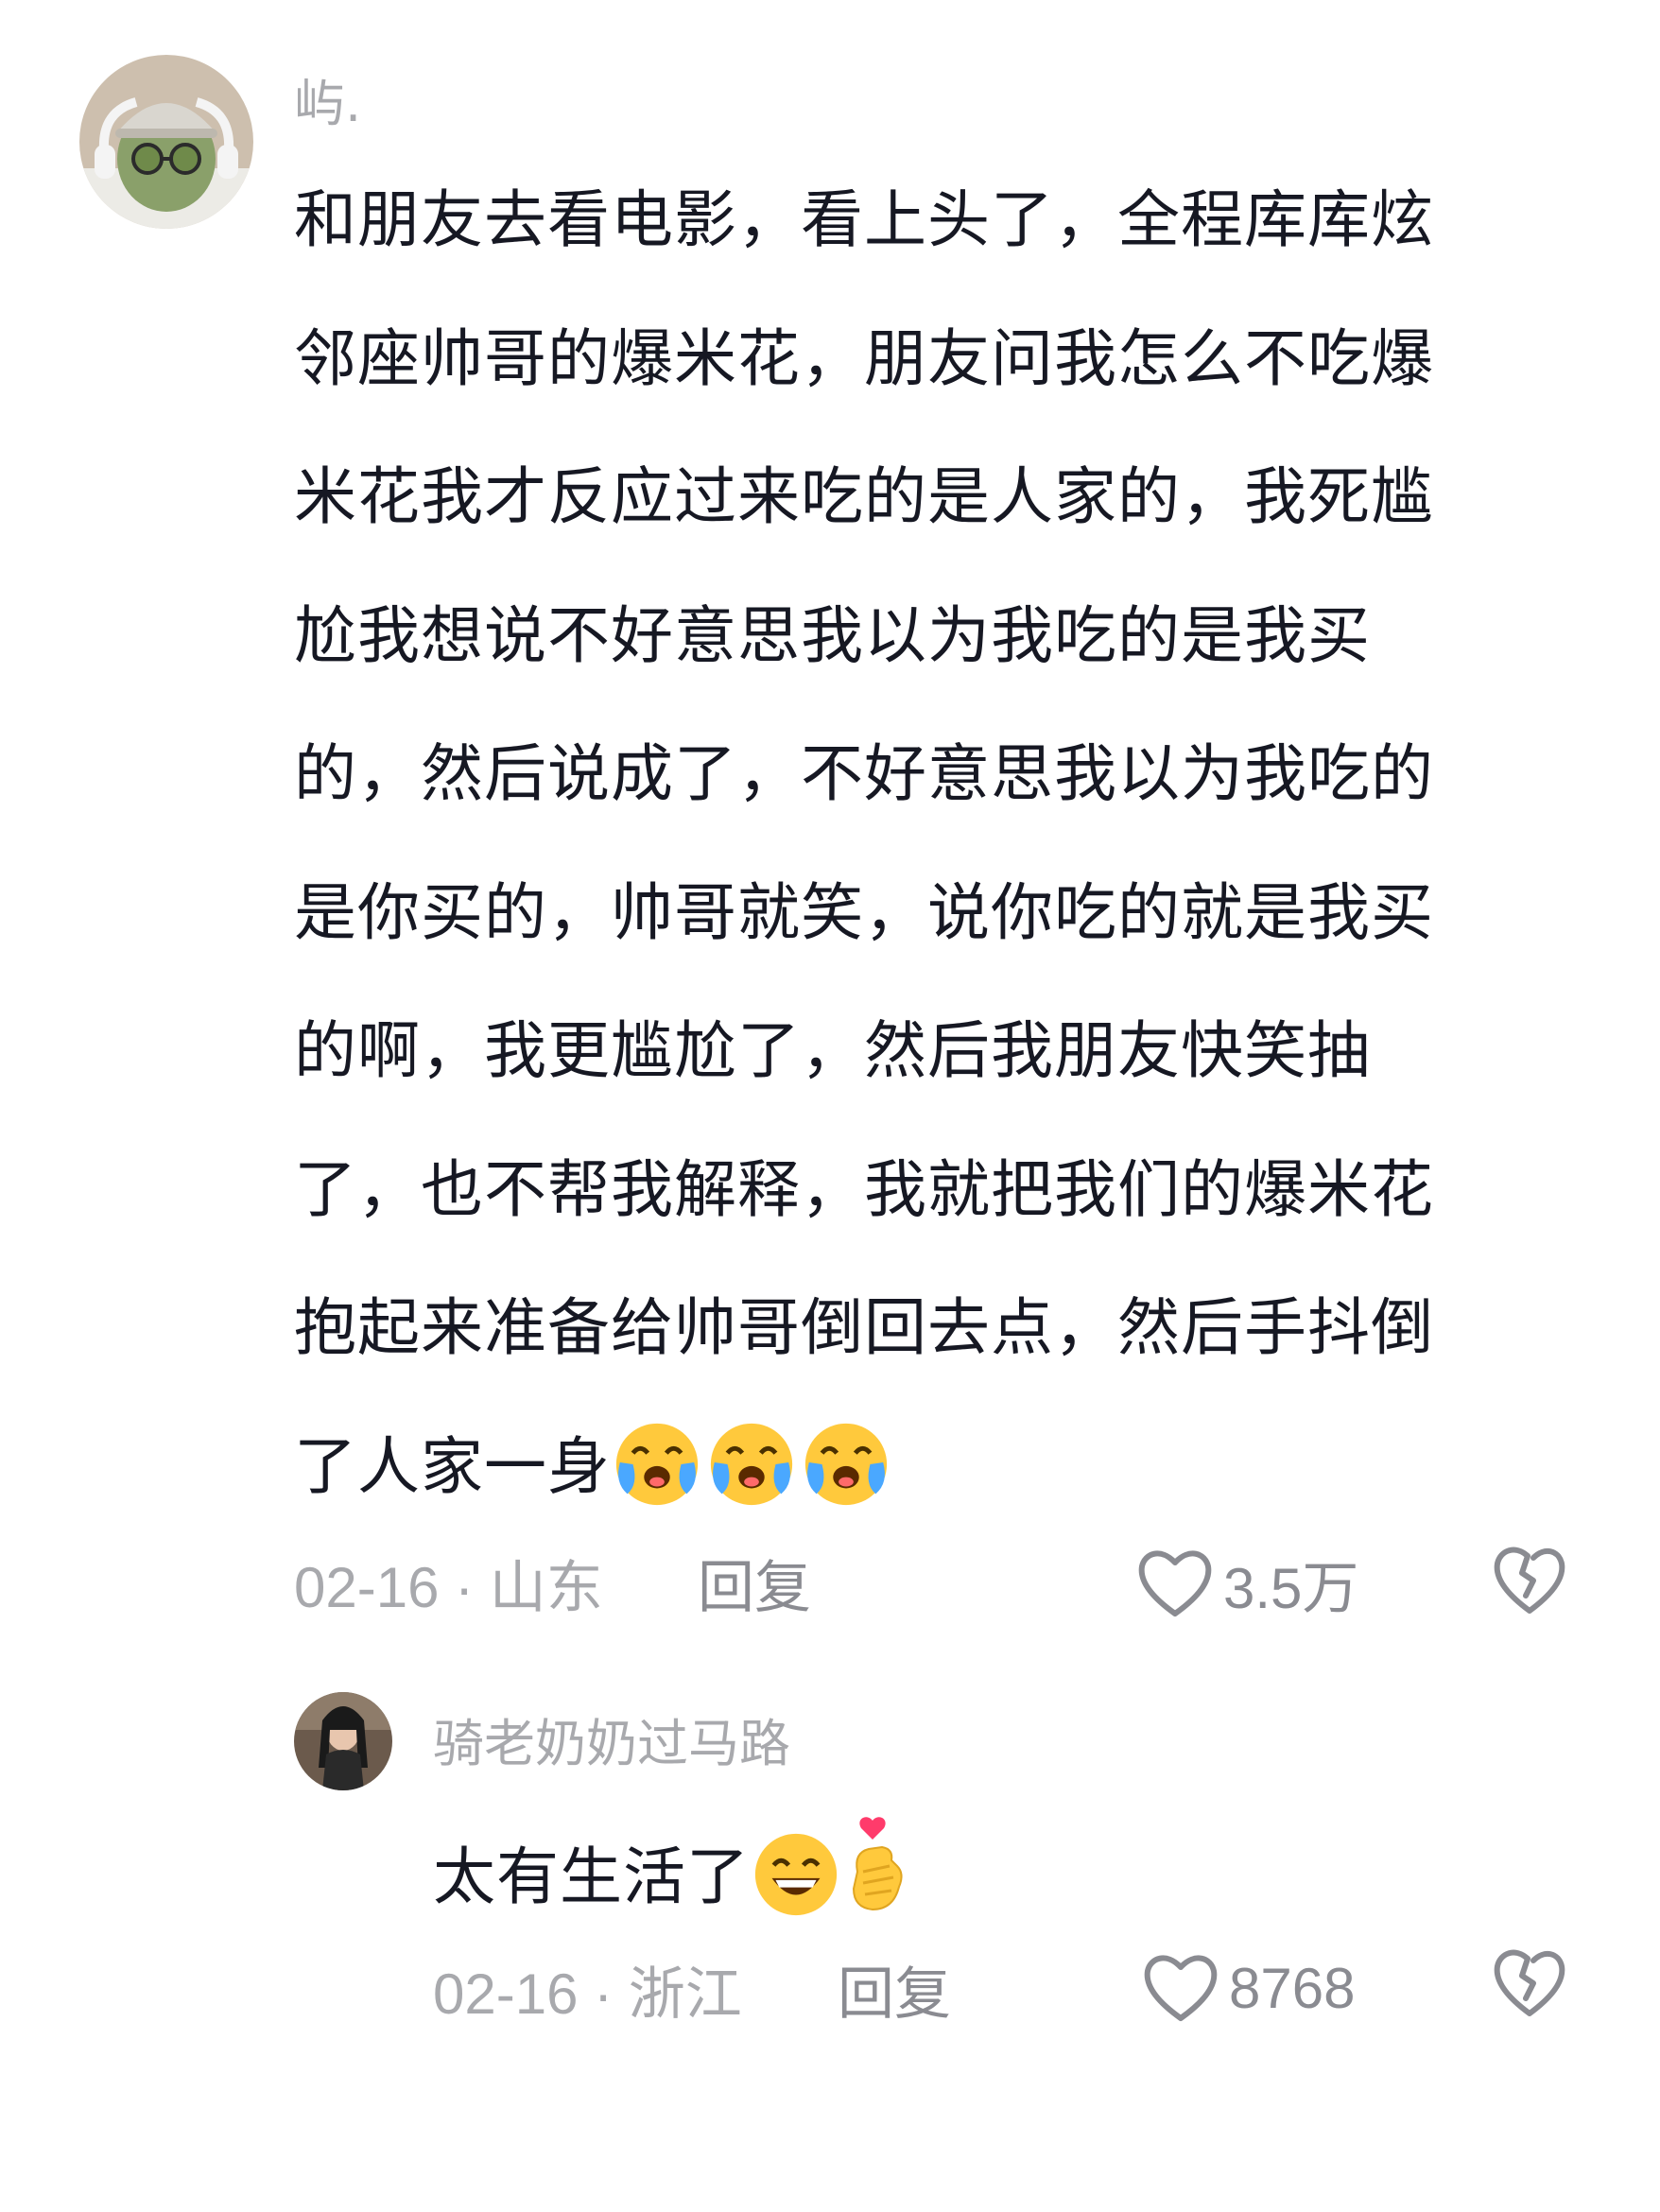  Describe the element at coordinates (796, 1888) in the screenshot. I see `grinning-emoji` at that location.